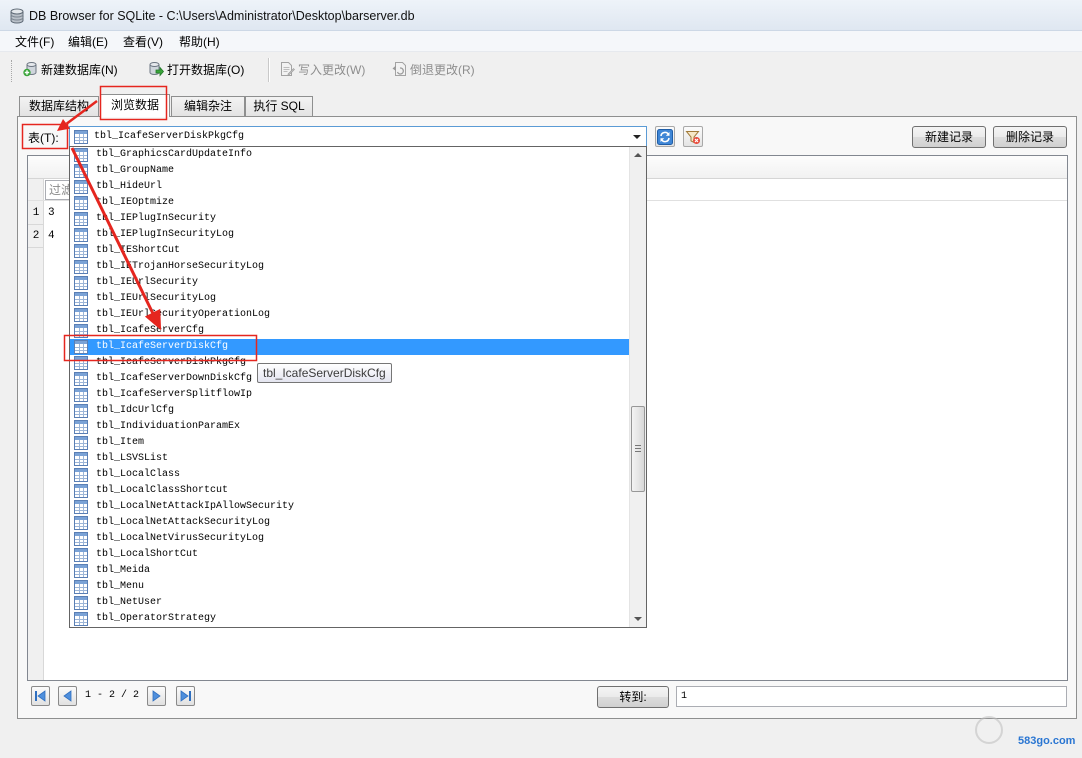 This screenshot has width=1082, height=758. Describe the element at coordinates (208, 106) in the screenshot. I see `tab-edit-pragmas: 编辑杂注` at that location.